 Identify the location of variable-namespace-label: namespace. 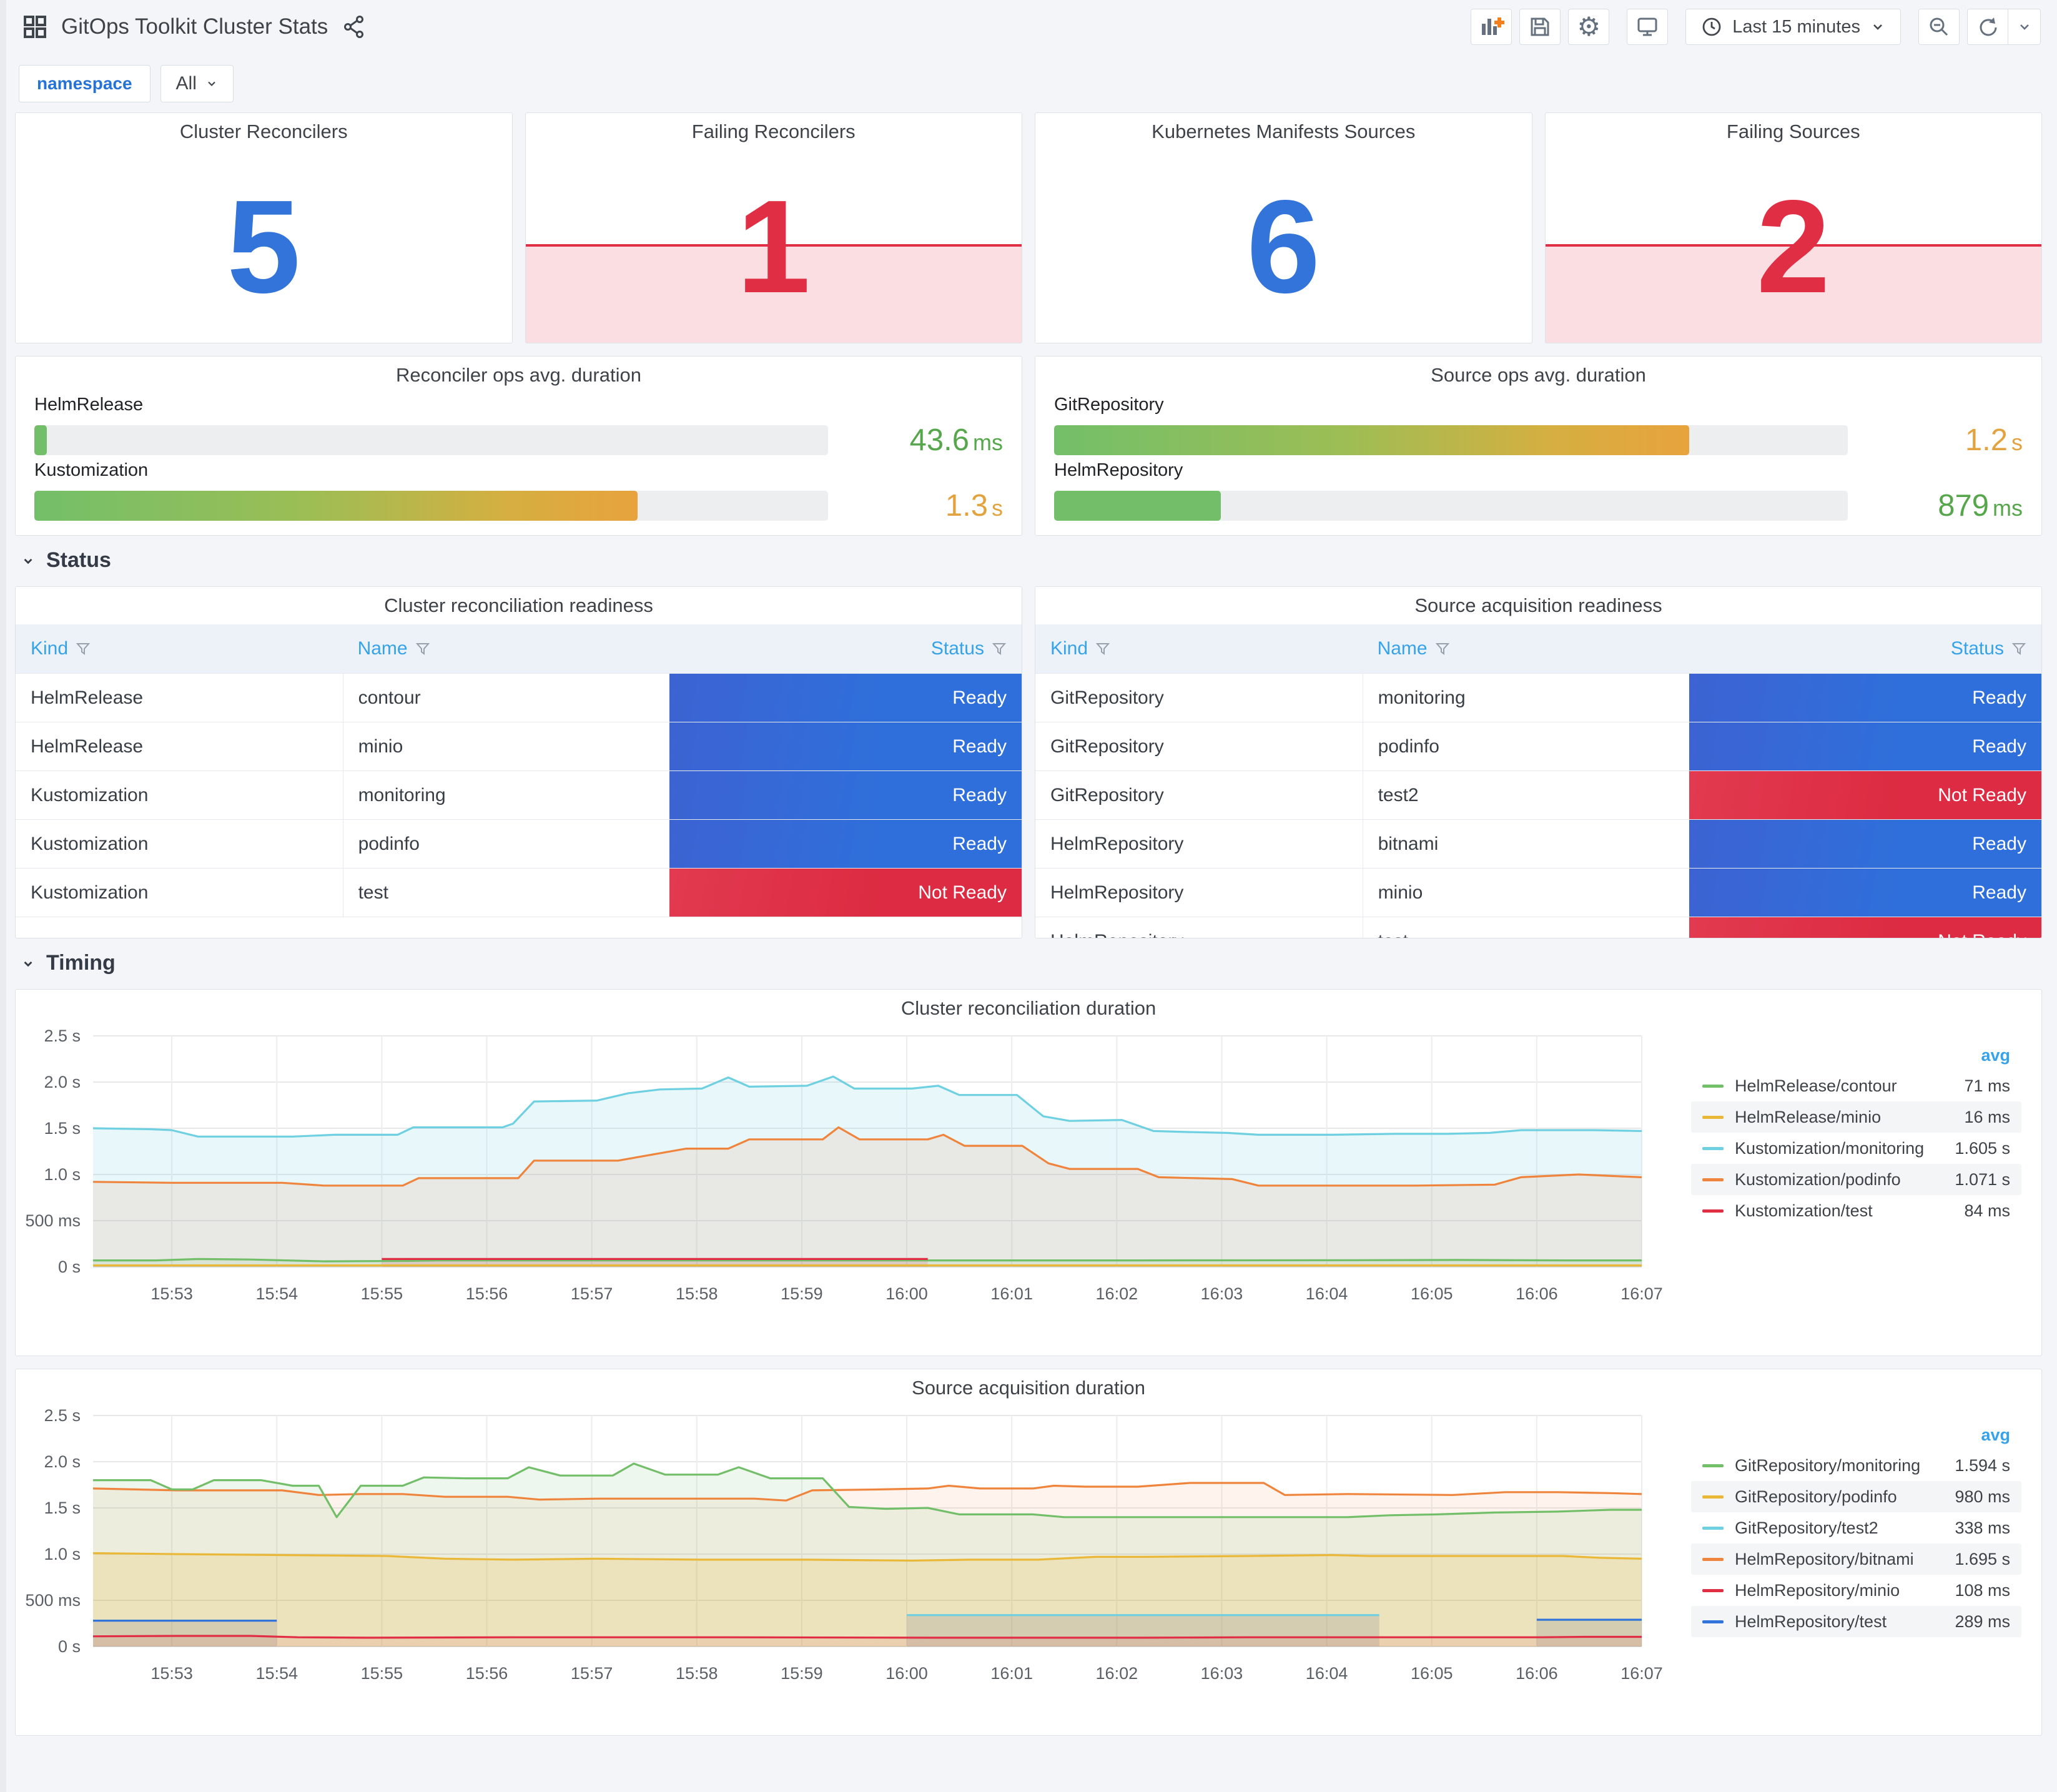
(85, 83).